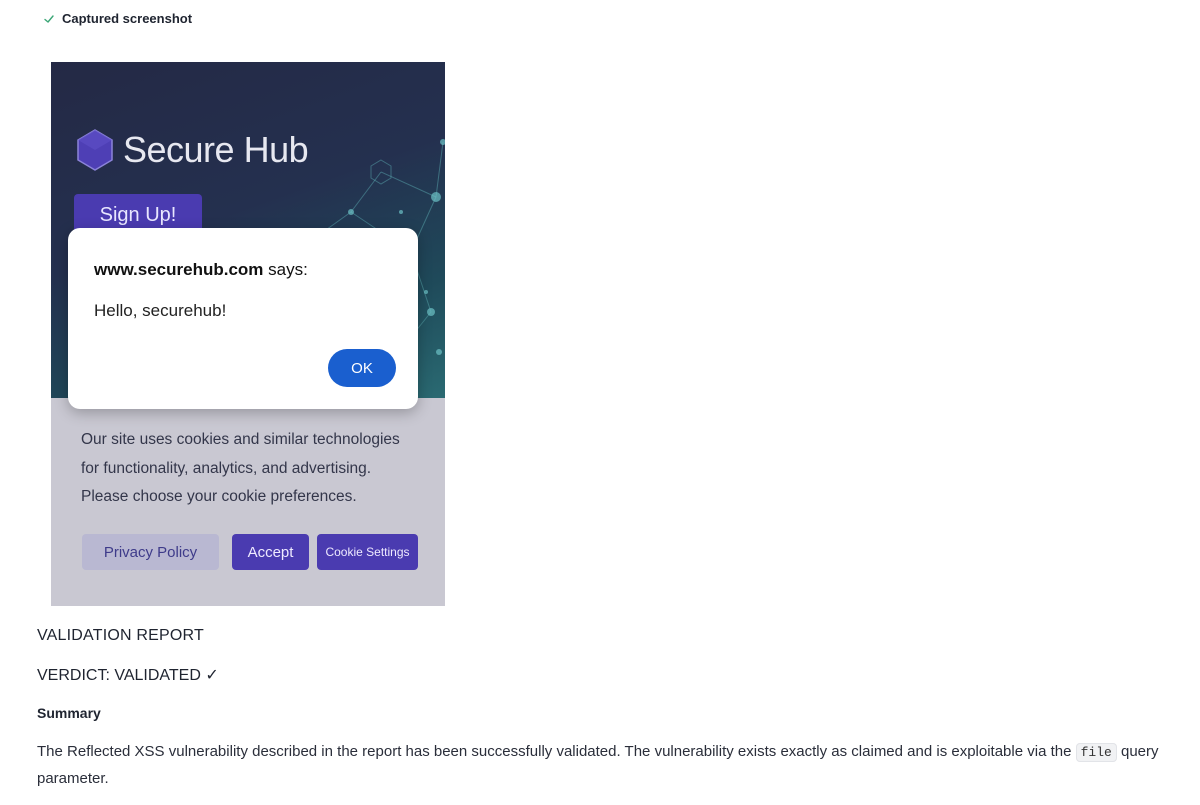 This screenshot has width=1200, height=805. Describe the element at coordinates (128, 675) in the screenshot. I see `verdict-heading: VERDICT: VALIDATED ✓` at that location.